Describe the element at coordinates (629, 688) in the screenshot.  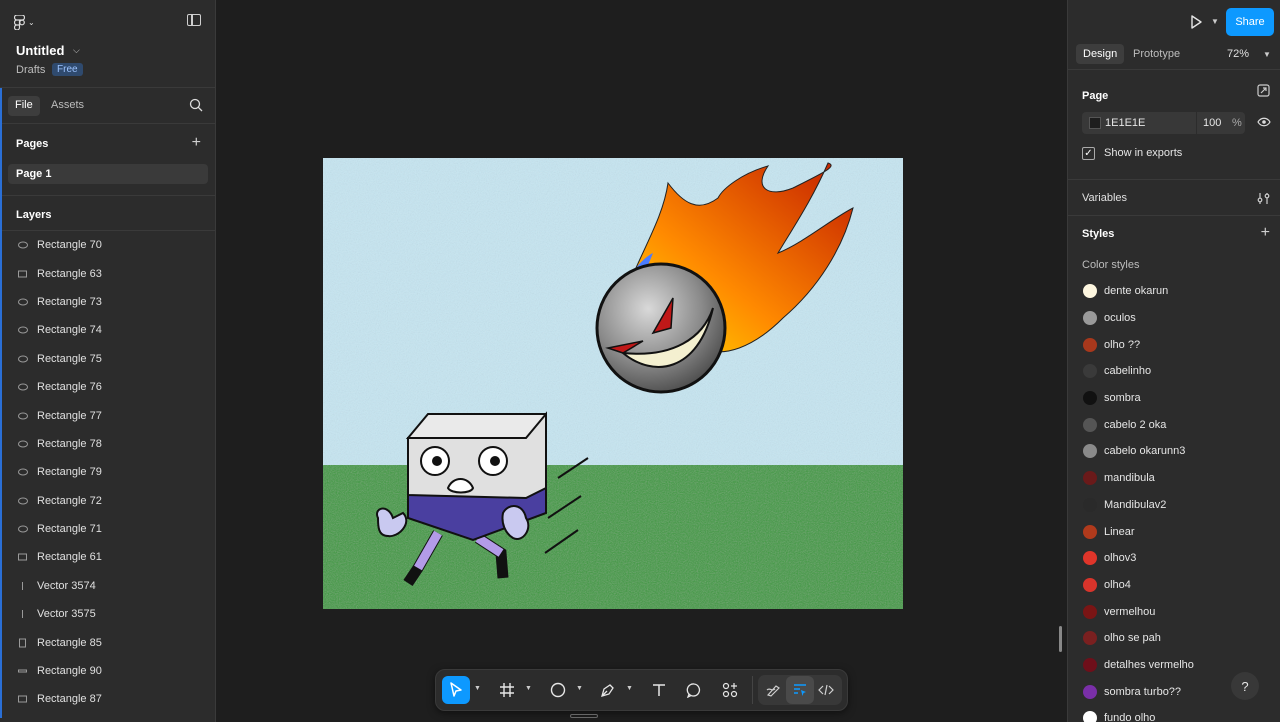
I see `pen-tool-chevron-icon: ▼` at that location.